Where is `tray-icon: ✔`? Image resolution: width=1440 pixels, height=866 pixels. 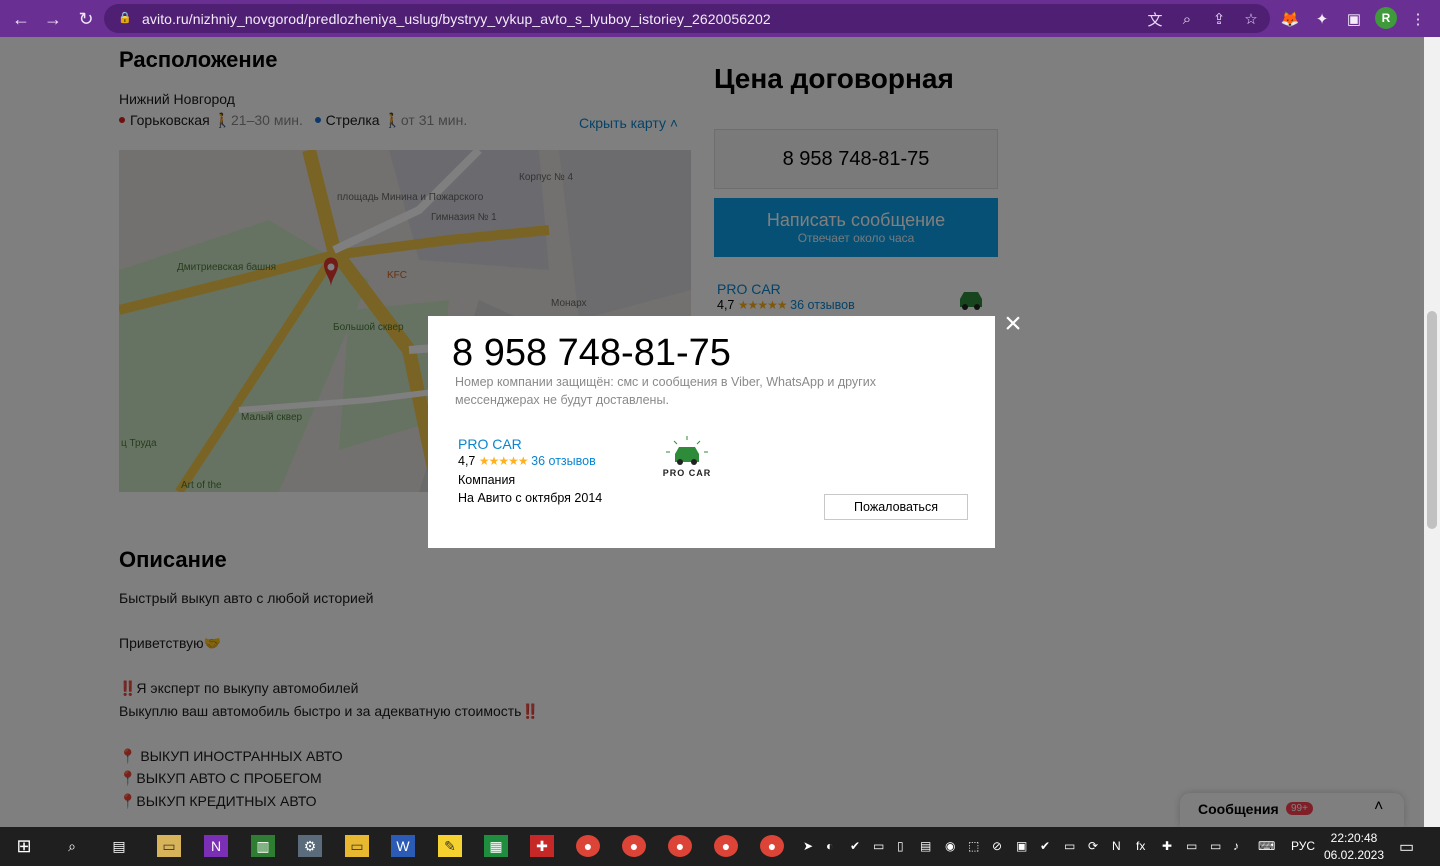
tray-icon: ✔ is located at coordinates (1045, 846).